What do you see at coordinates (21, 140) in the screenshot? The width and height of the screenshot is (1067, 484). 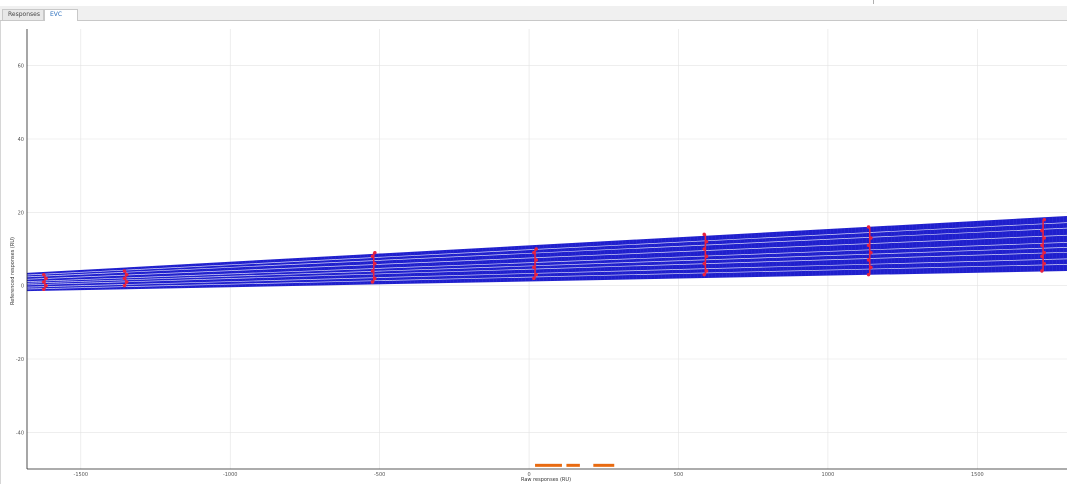 I see `y-tick-label-4: 40` at bounding box center [21, 140].